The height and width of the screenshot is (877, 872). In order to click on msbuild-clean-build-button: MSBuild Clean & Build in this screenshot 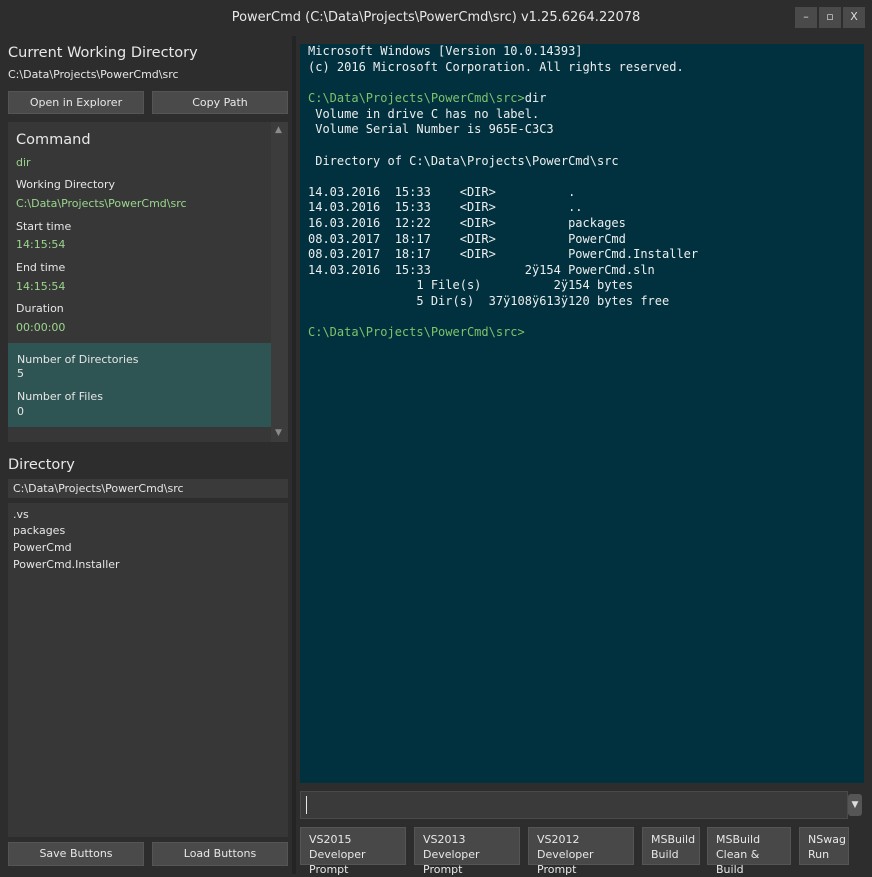, I will do `click(749, 851)`.